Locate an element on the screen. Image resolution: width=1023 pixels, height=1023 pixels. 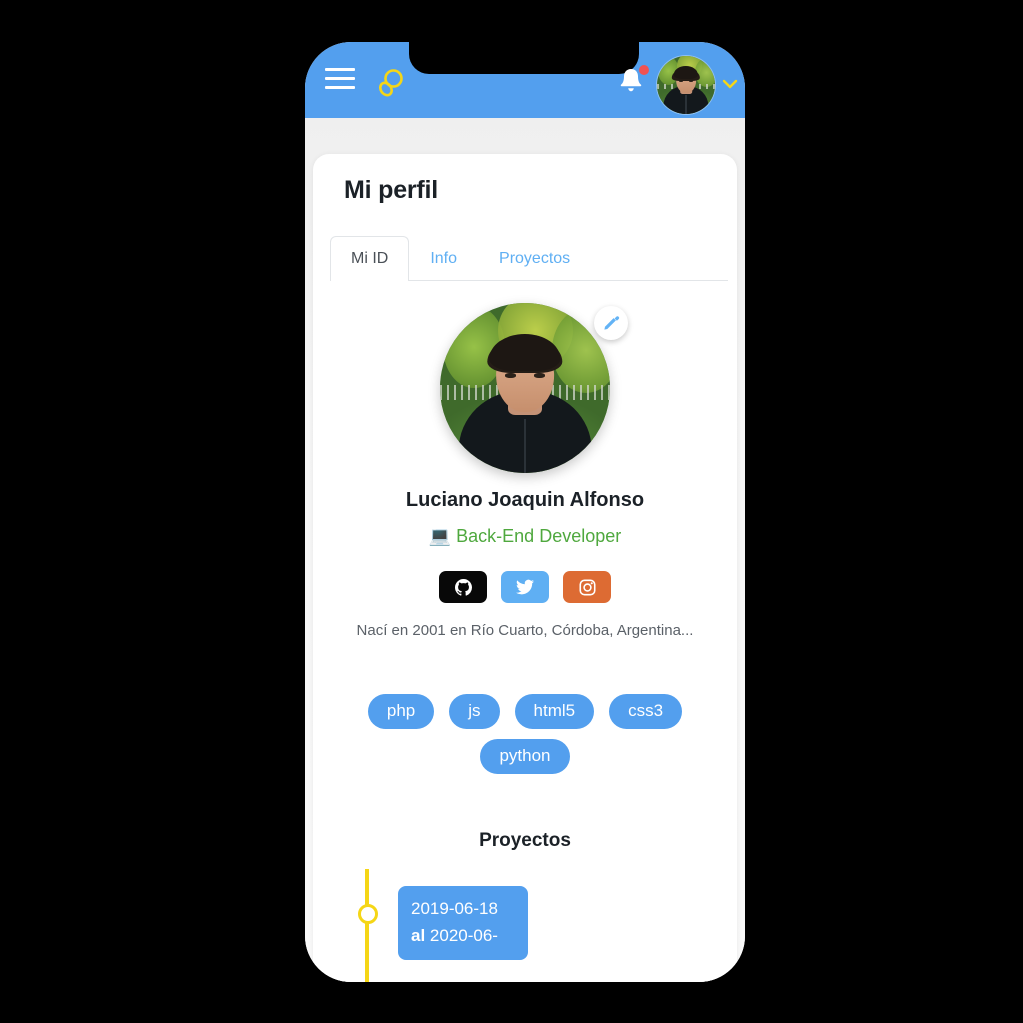
timeline-project-item: 2019-06-18 al 2020-06- is located at coordinates (463, 923).